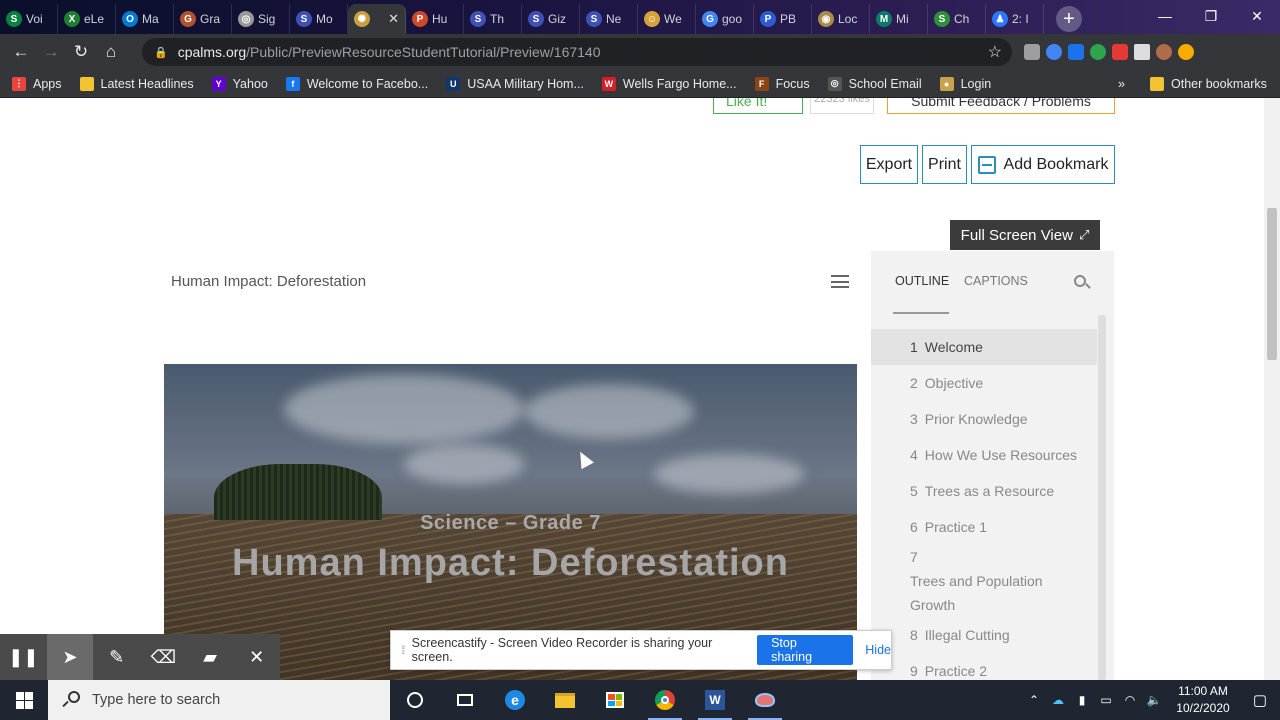 This screenshot has height=720, width=1280. What do you see at coordinates (81, 52) in the screenshot?
I see `reload-icon: ↻` at bounding box center [81, 52].